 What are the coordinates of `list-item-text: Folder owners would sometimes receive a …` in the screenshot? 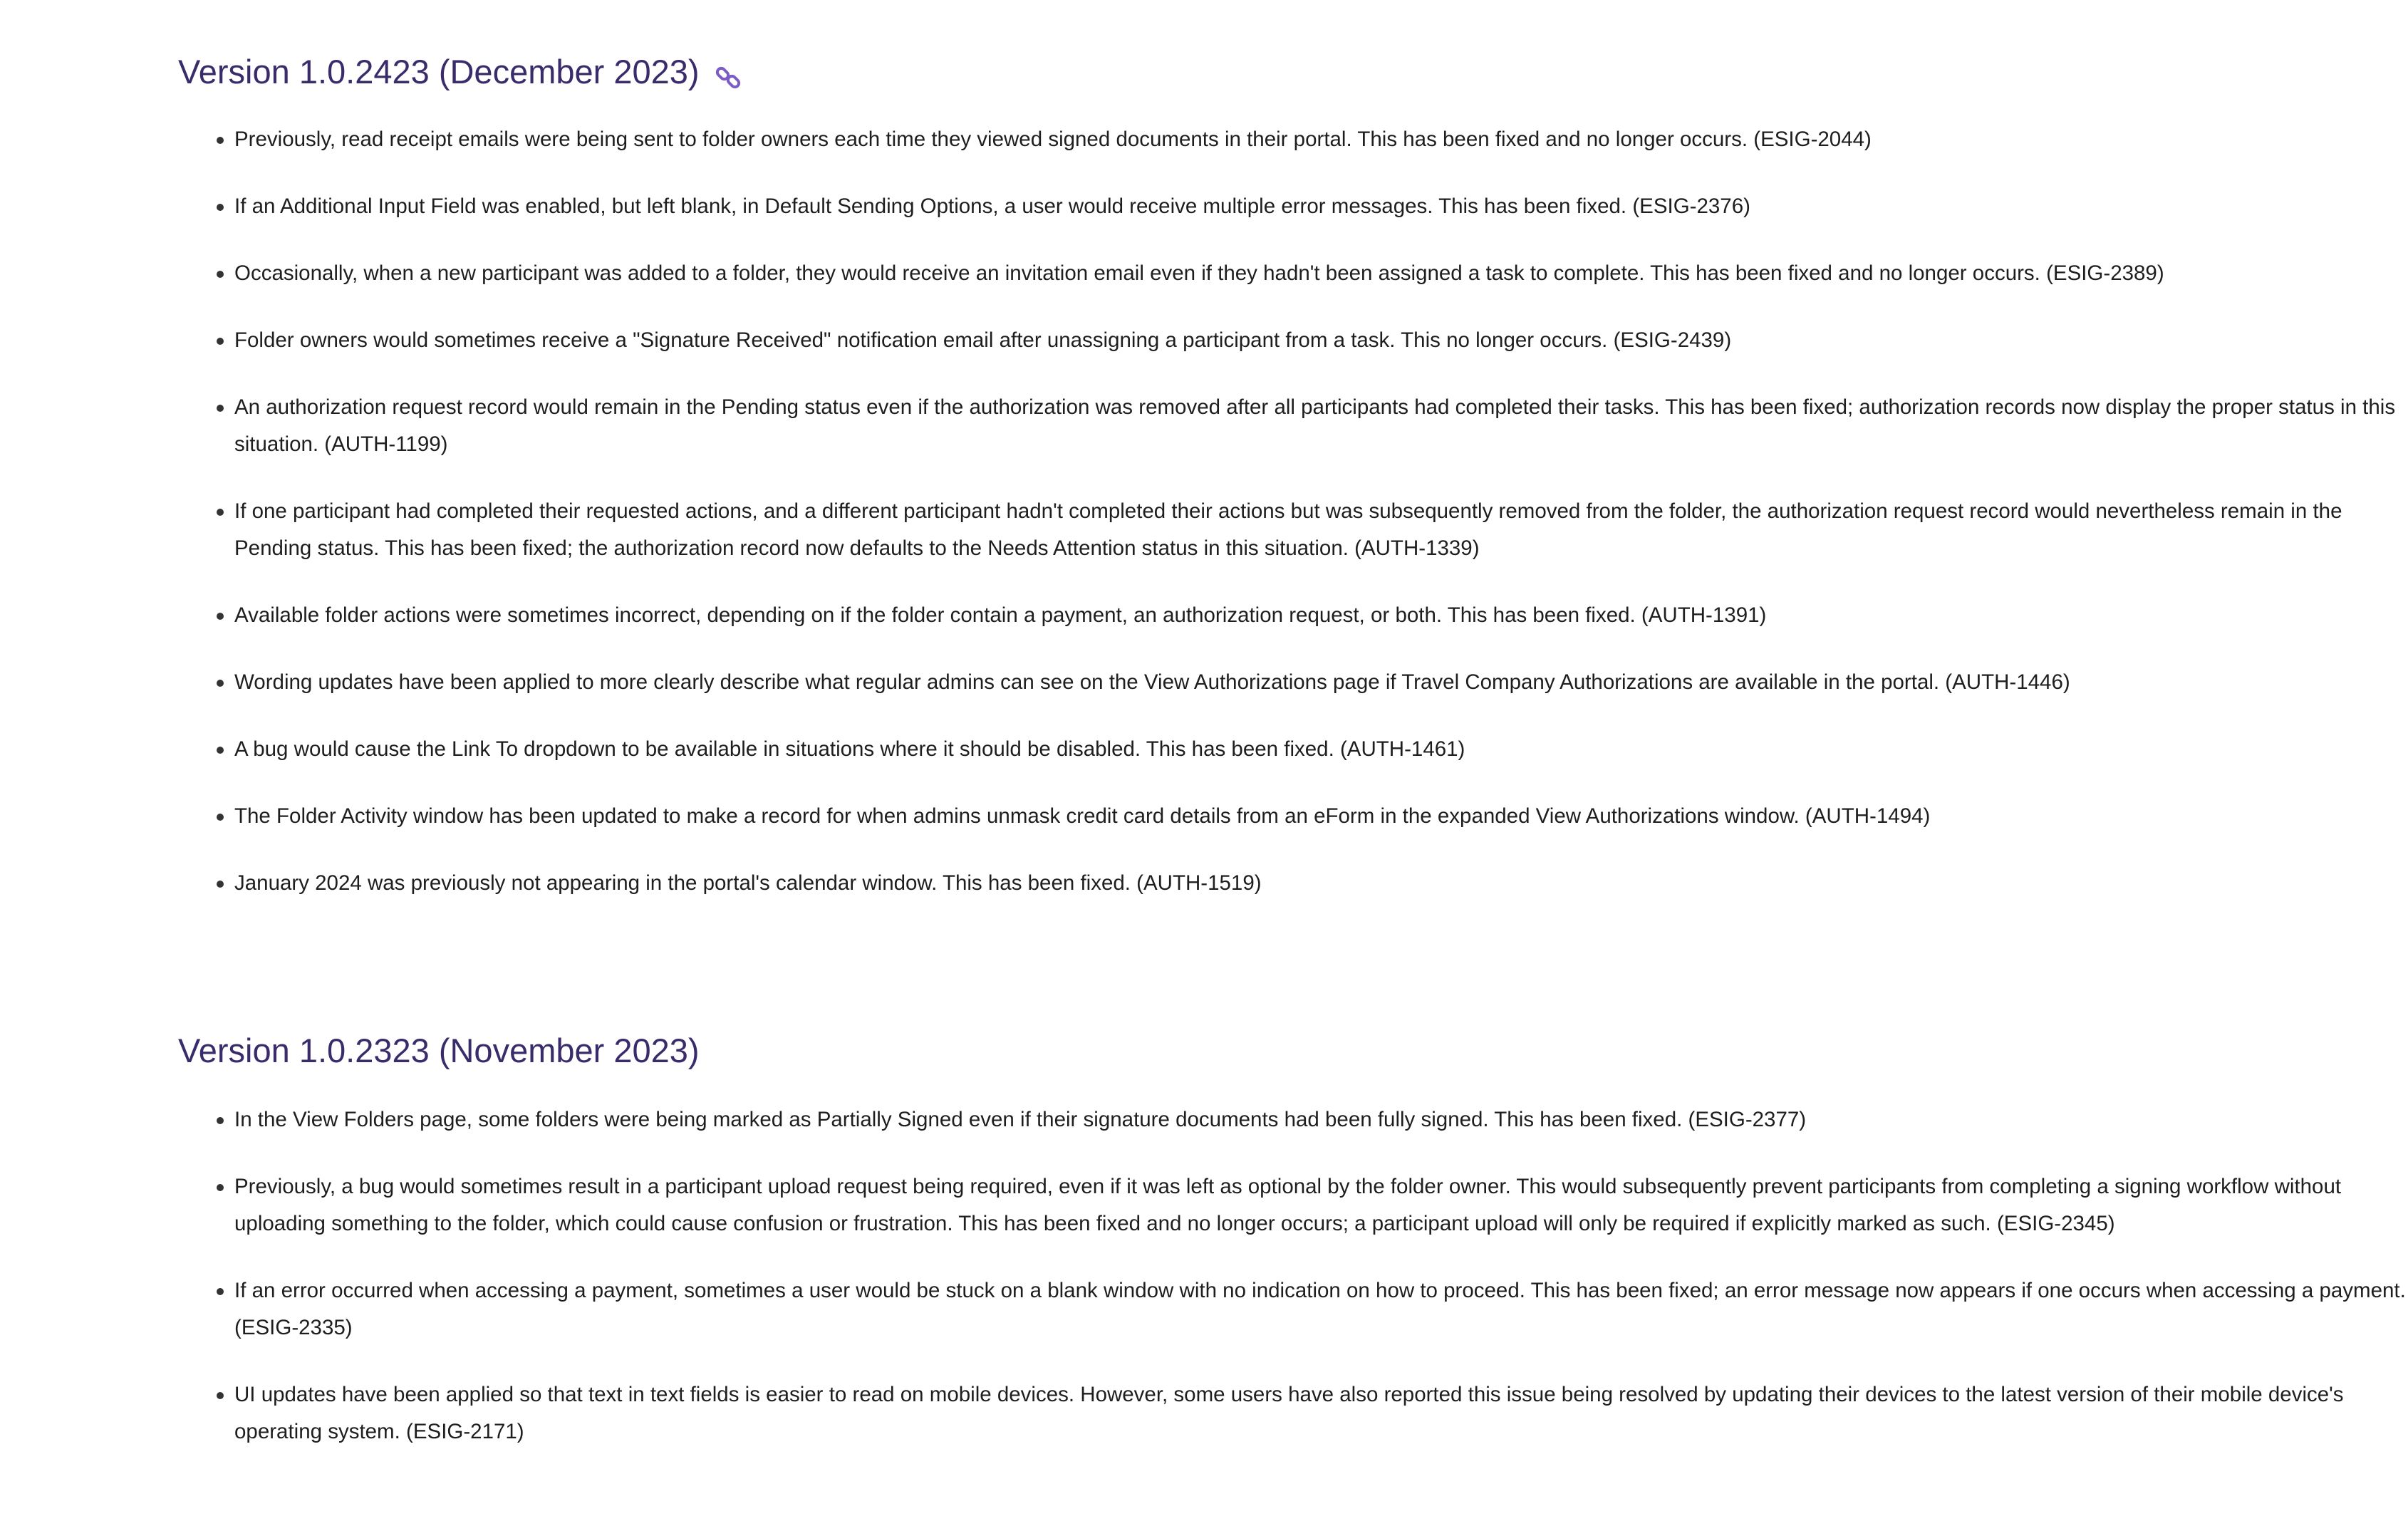 It's located at (983, 340).